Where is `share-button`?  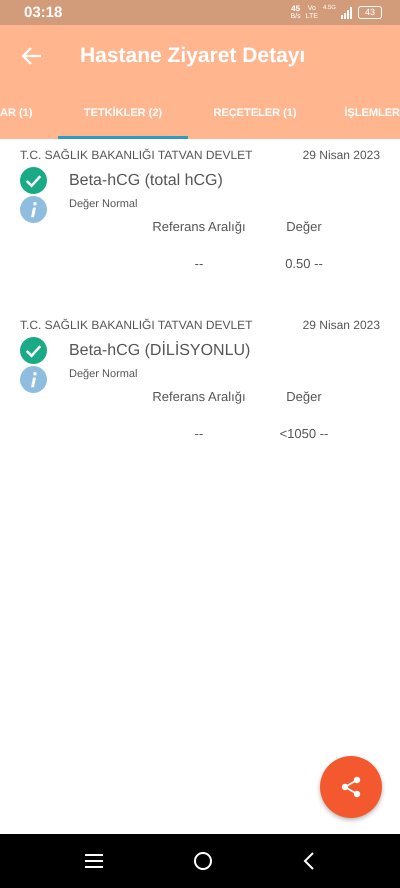
share-button is located at coordinates (351, 787).